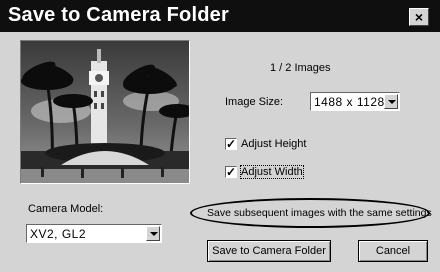 The width and height of the screenshot is (440, 272). I want to click on image-count: 1 / 2 Images, so click(300, 68).